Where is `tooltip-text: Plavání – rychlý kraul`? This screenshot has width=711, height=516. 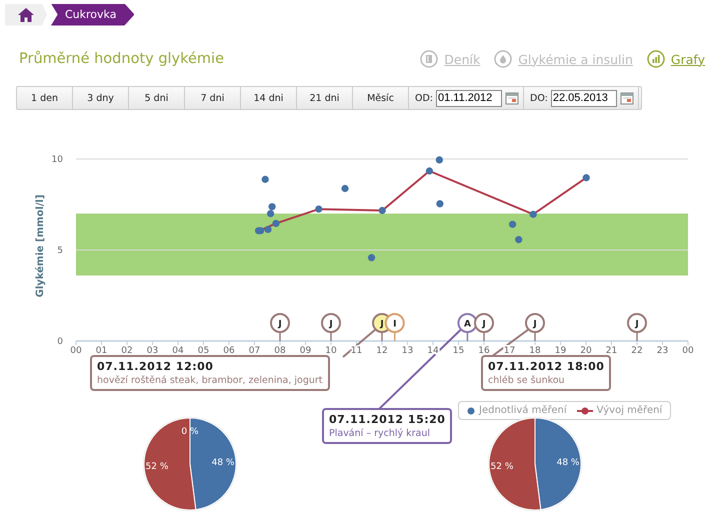
tooltip-text: Plavání – rychlý kraul is located at coordinates (380, 433).